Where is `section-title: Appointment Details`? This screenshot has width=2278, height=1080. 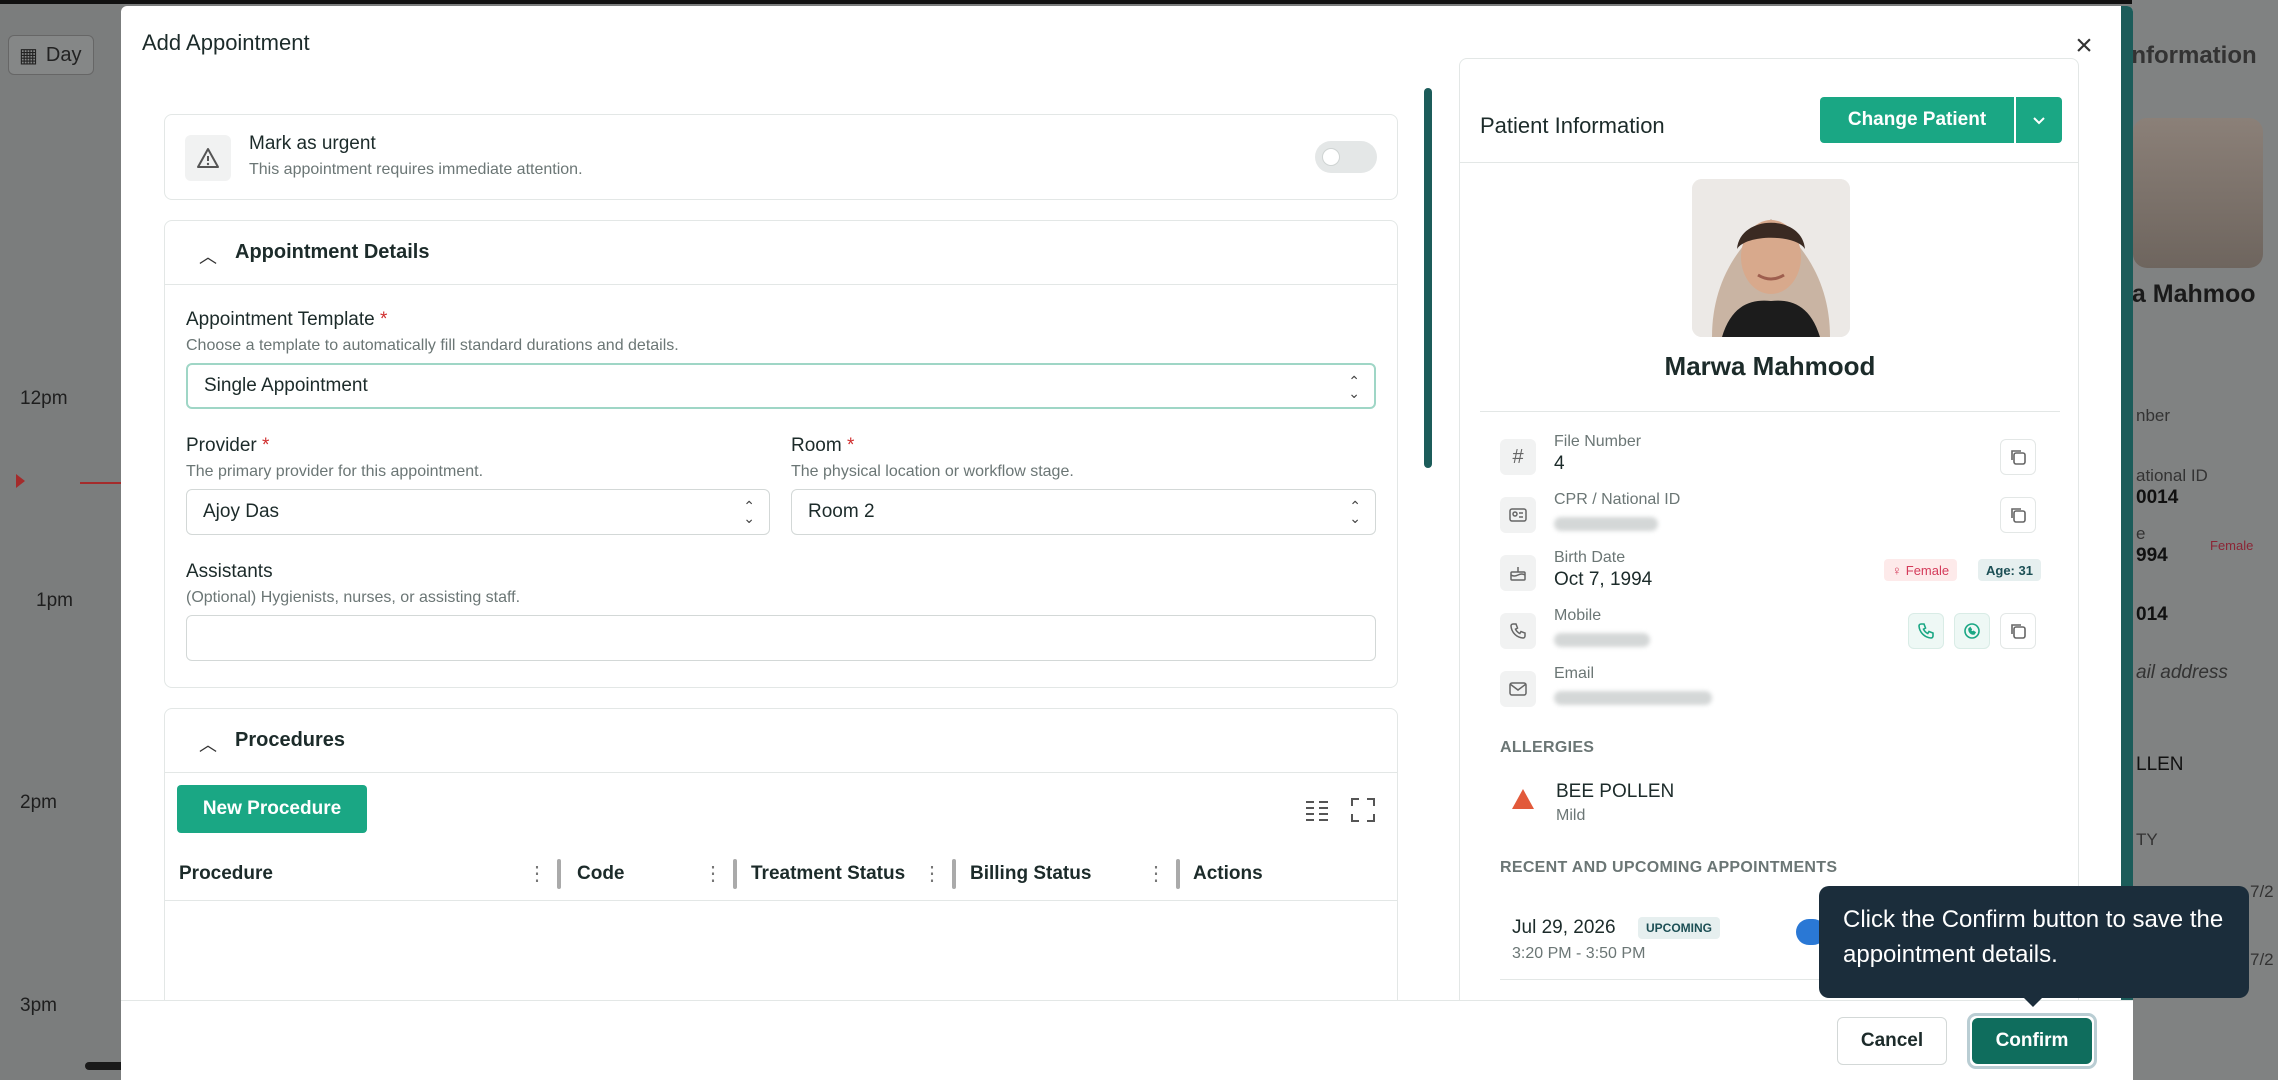 section-title: Appointment Details is located at coordinates (332, 252).